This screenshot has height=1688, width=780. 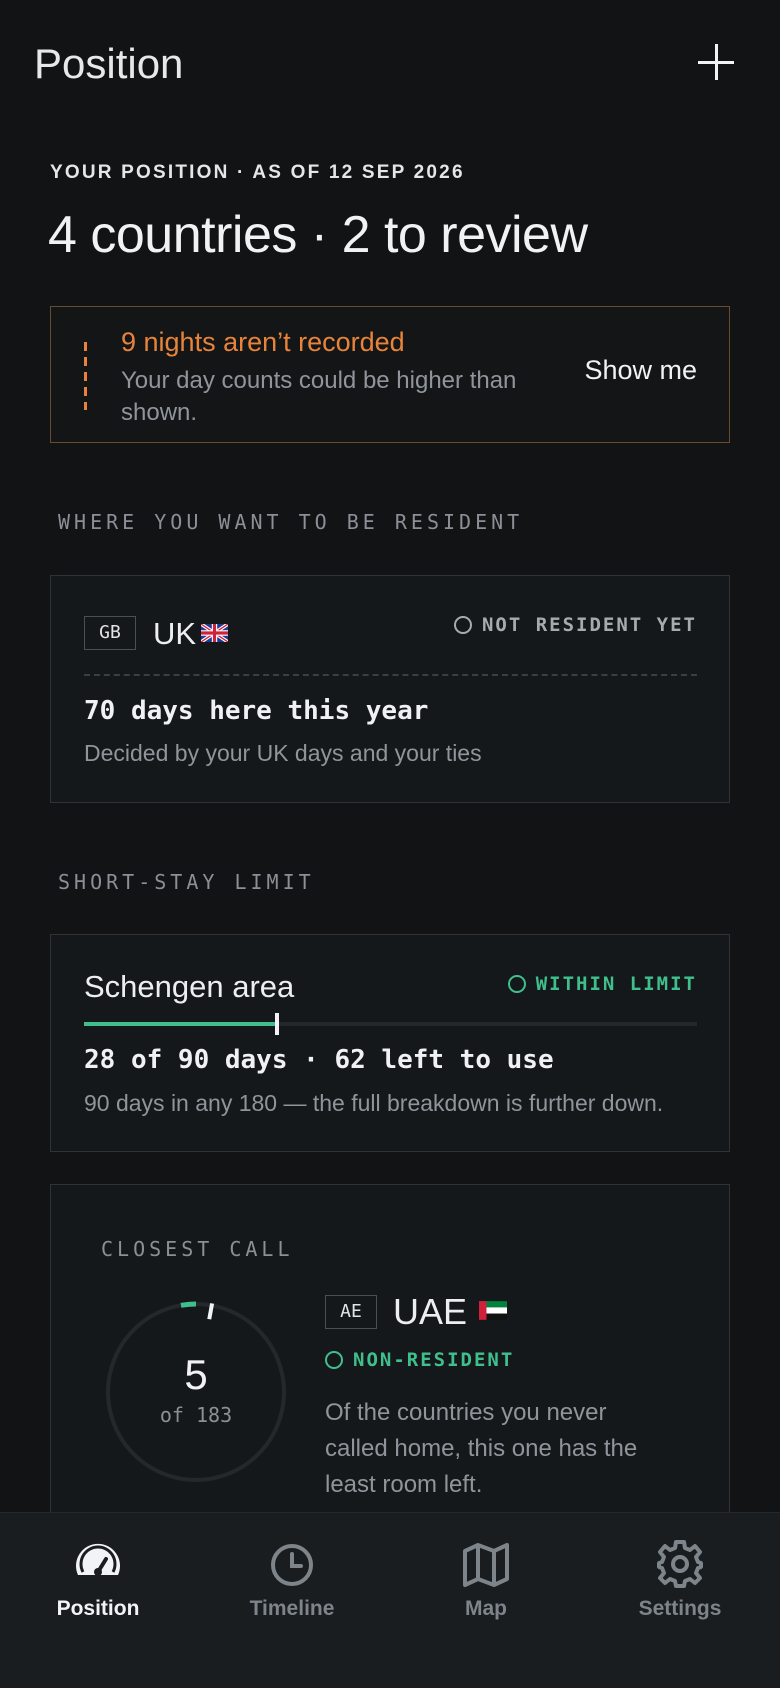 I want to click on tab-settings: Settings, so click(x=680, y=1580).